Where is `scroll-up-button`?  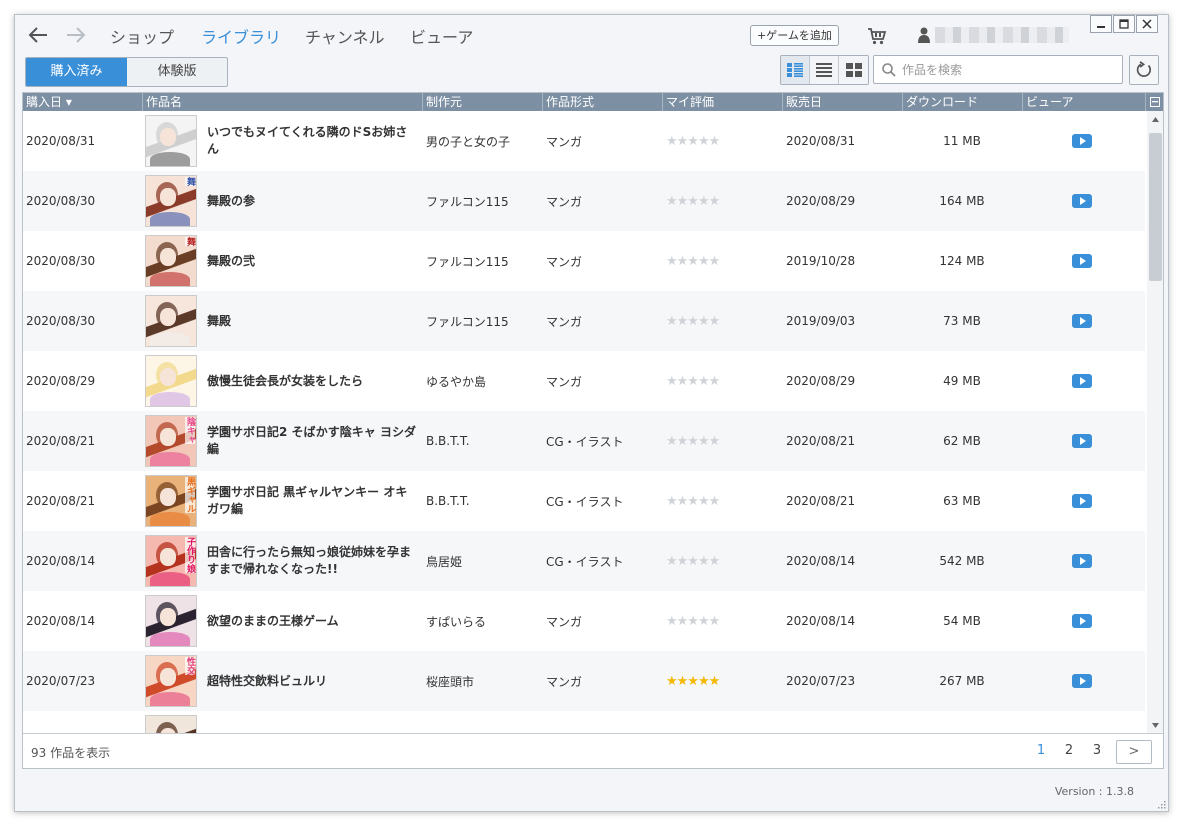 scroll-up-button is located at coordinates (1155, 119).